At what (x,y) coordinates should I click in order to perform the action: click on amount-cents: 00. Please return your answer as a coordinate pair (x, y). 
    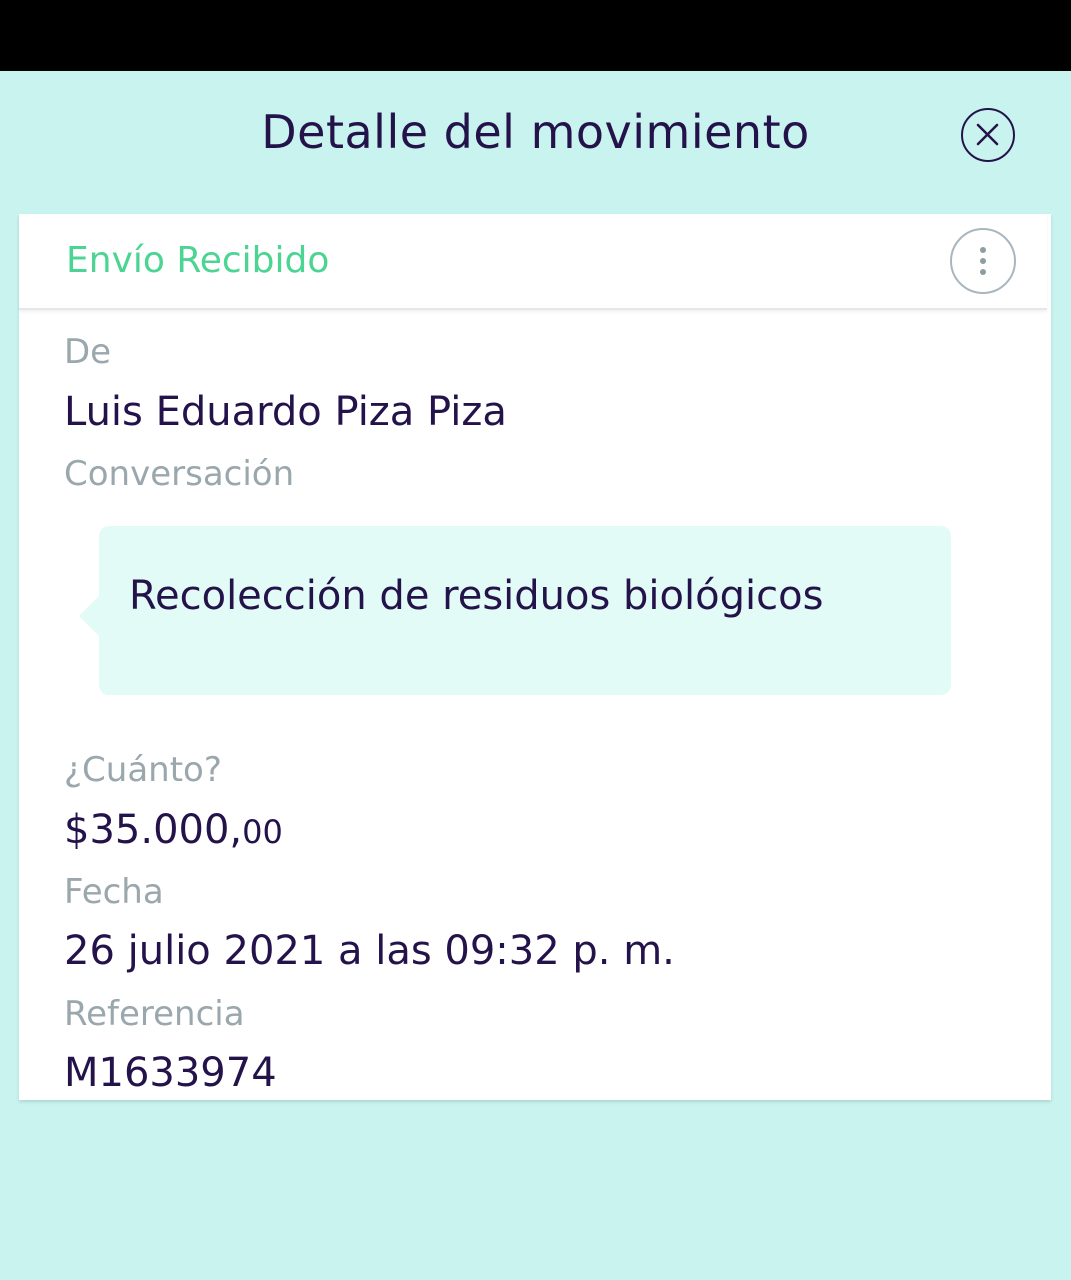
    Looking at the image, I should click on (262, 832).